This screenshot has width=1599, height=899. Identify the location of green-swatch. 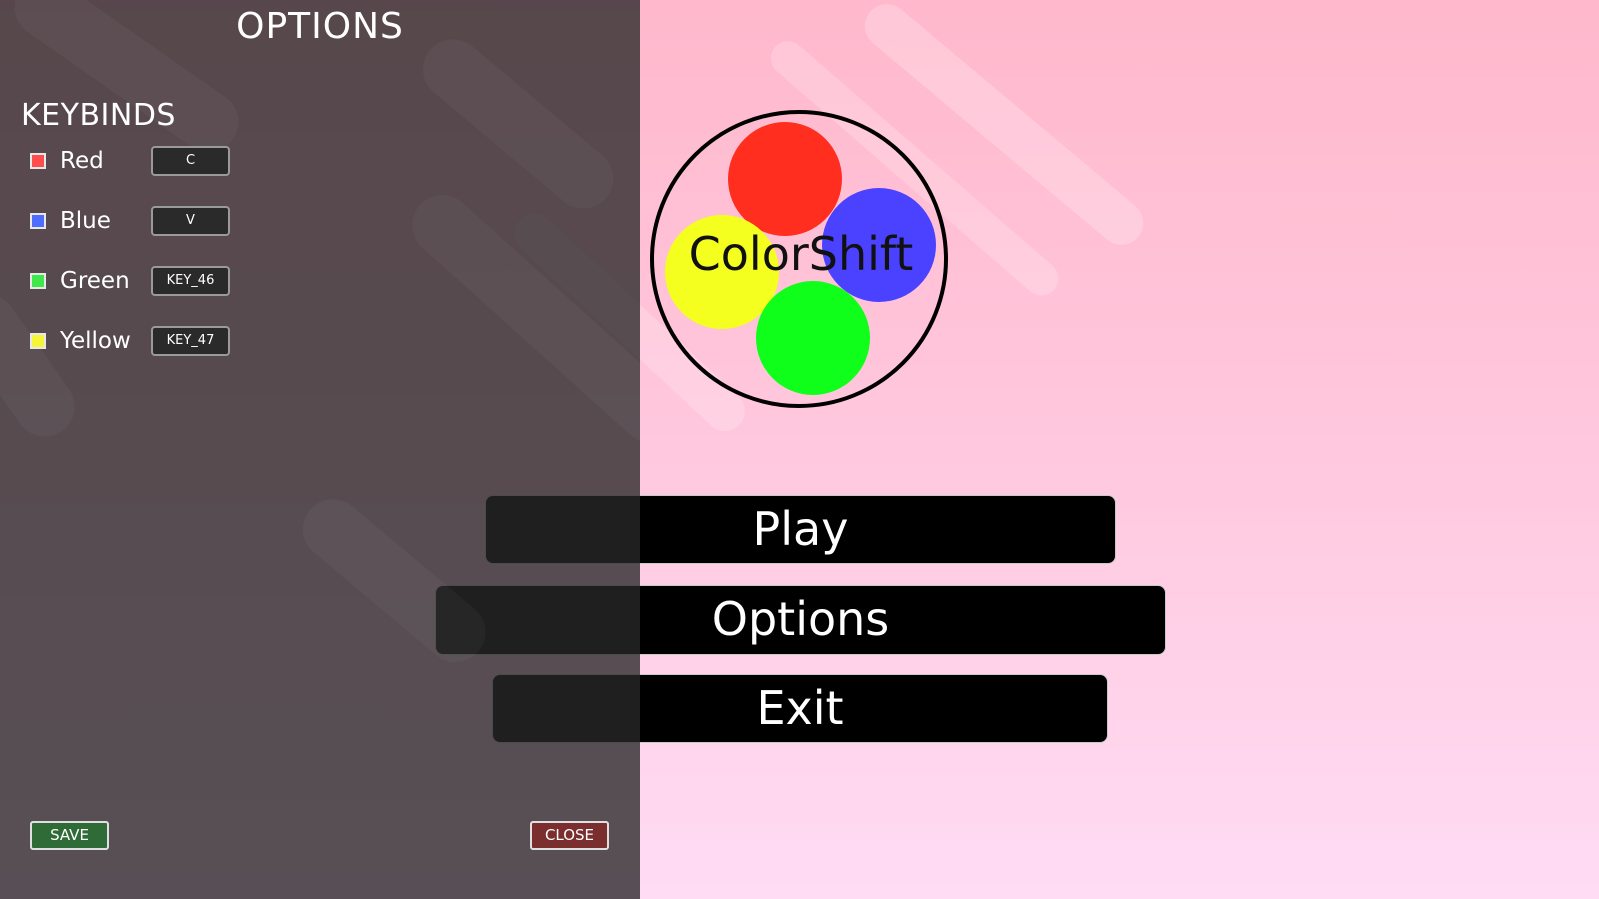
(38, 281).